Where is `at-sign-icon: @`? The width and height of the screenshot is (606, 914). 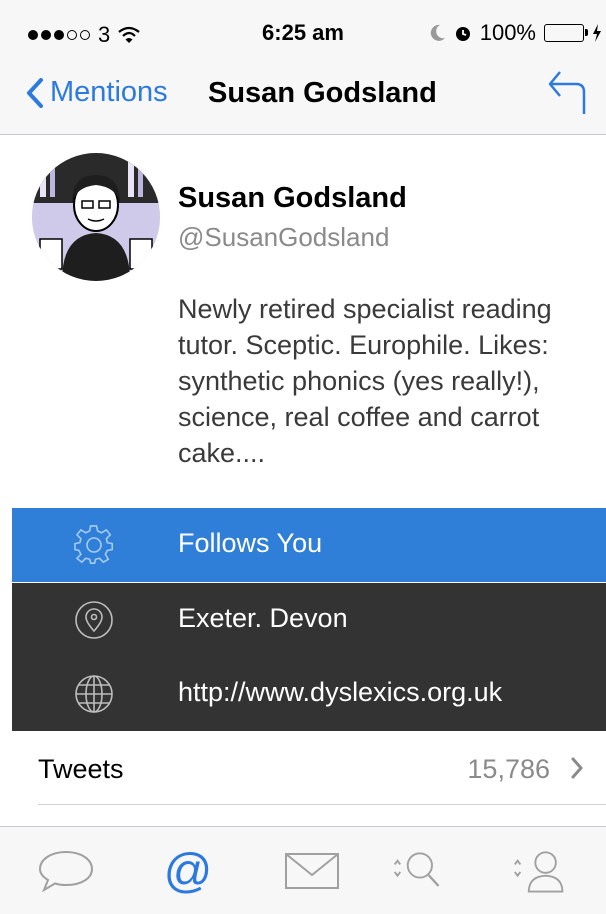
at-sign-icon: @ is located at coordinates (188, 871).